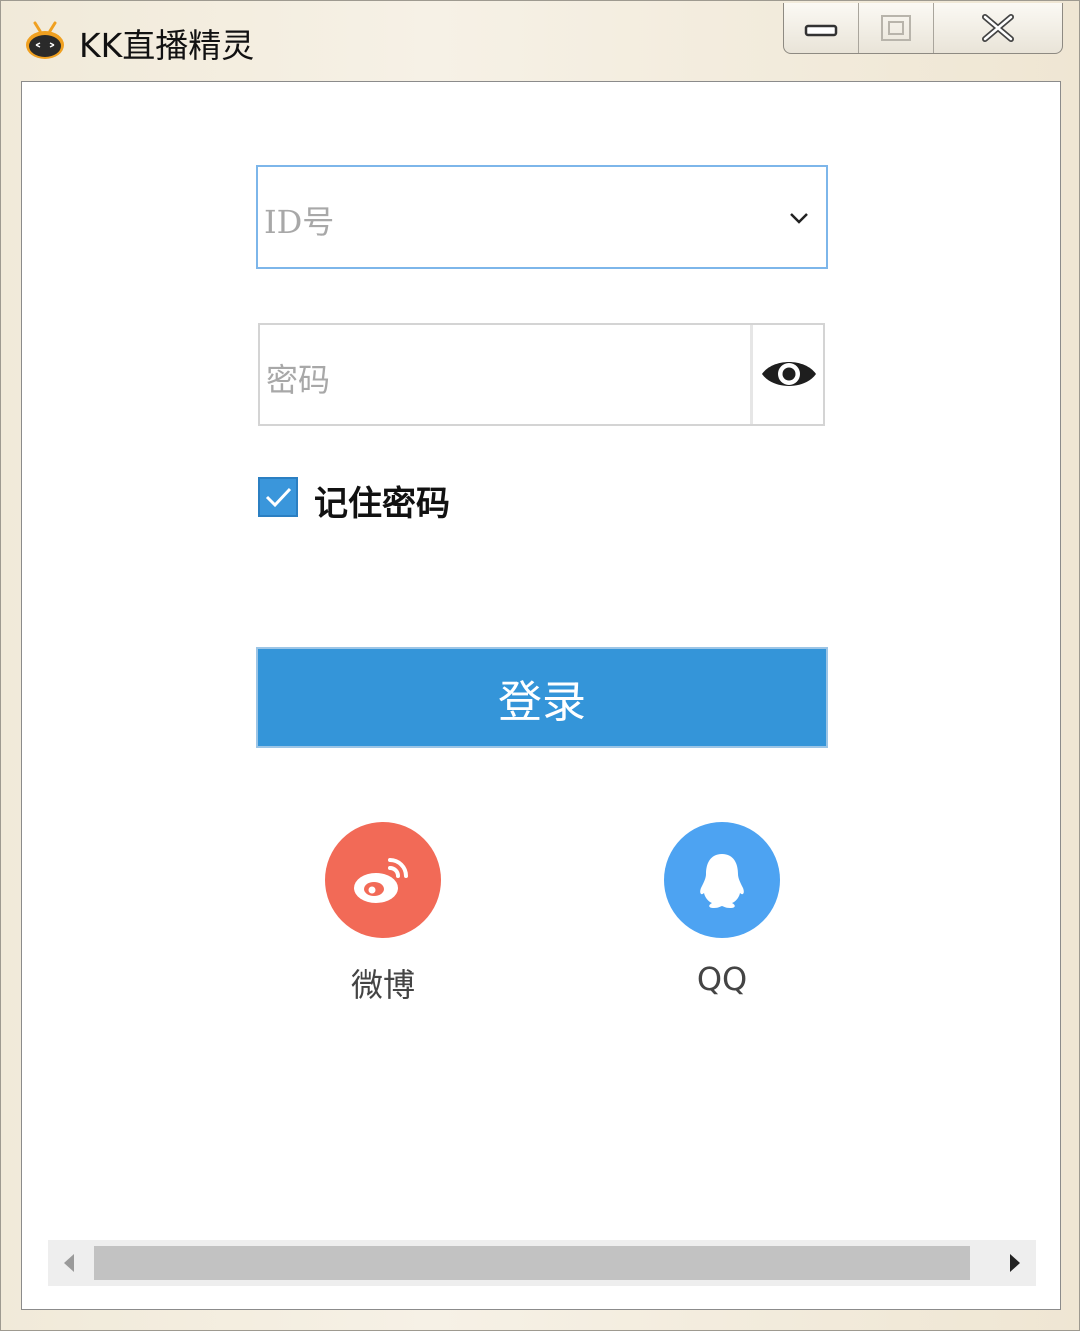  What do you see at coordinates (540, 41) in the screenshot?
I see `title-bar: KK直播精灵` at bounding box center [540, 41].